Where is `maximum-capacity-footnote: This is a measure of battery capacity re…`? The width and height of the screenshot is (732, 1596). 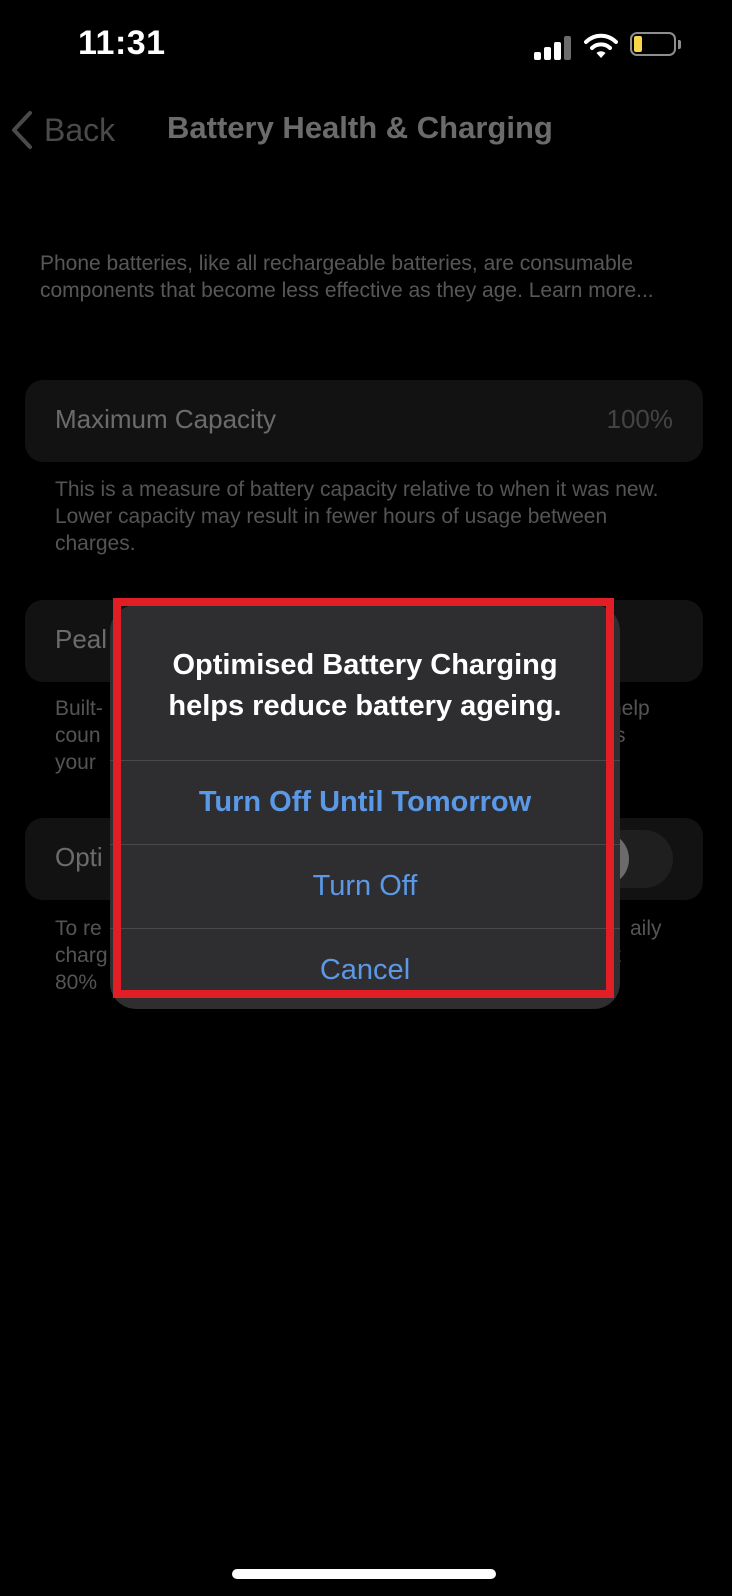
maximum-capacity-footnote: This is a measure of battery capacity re… is located at coordinates (357, 516).